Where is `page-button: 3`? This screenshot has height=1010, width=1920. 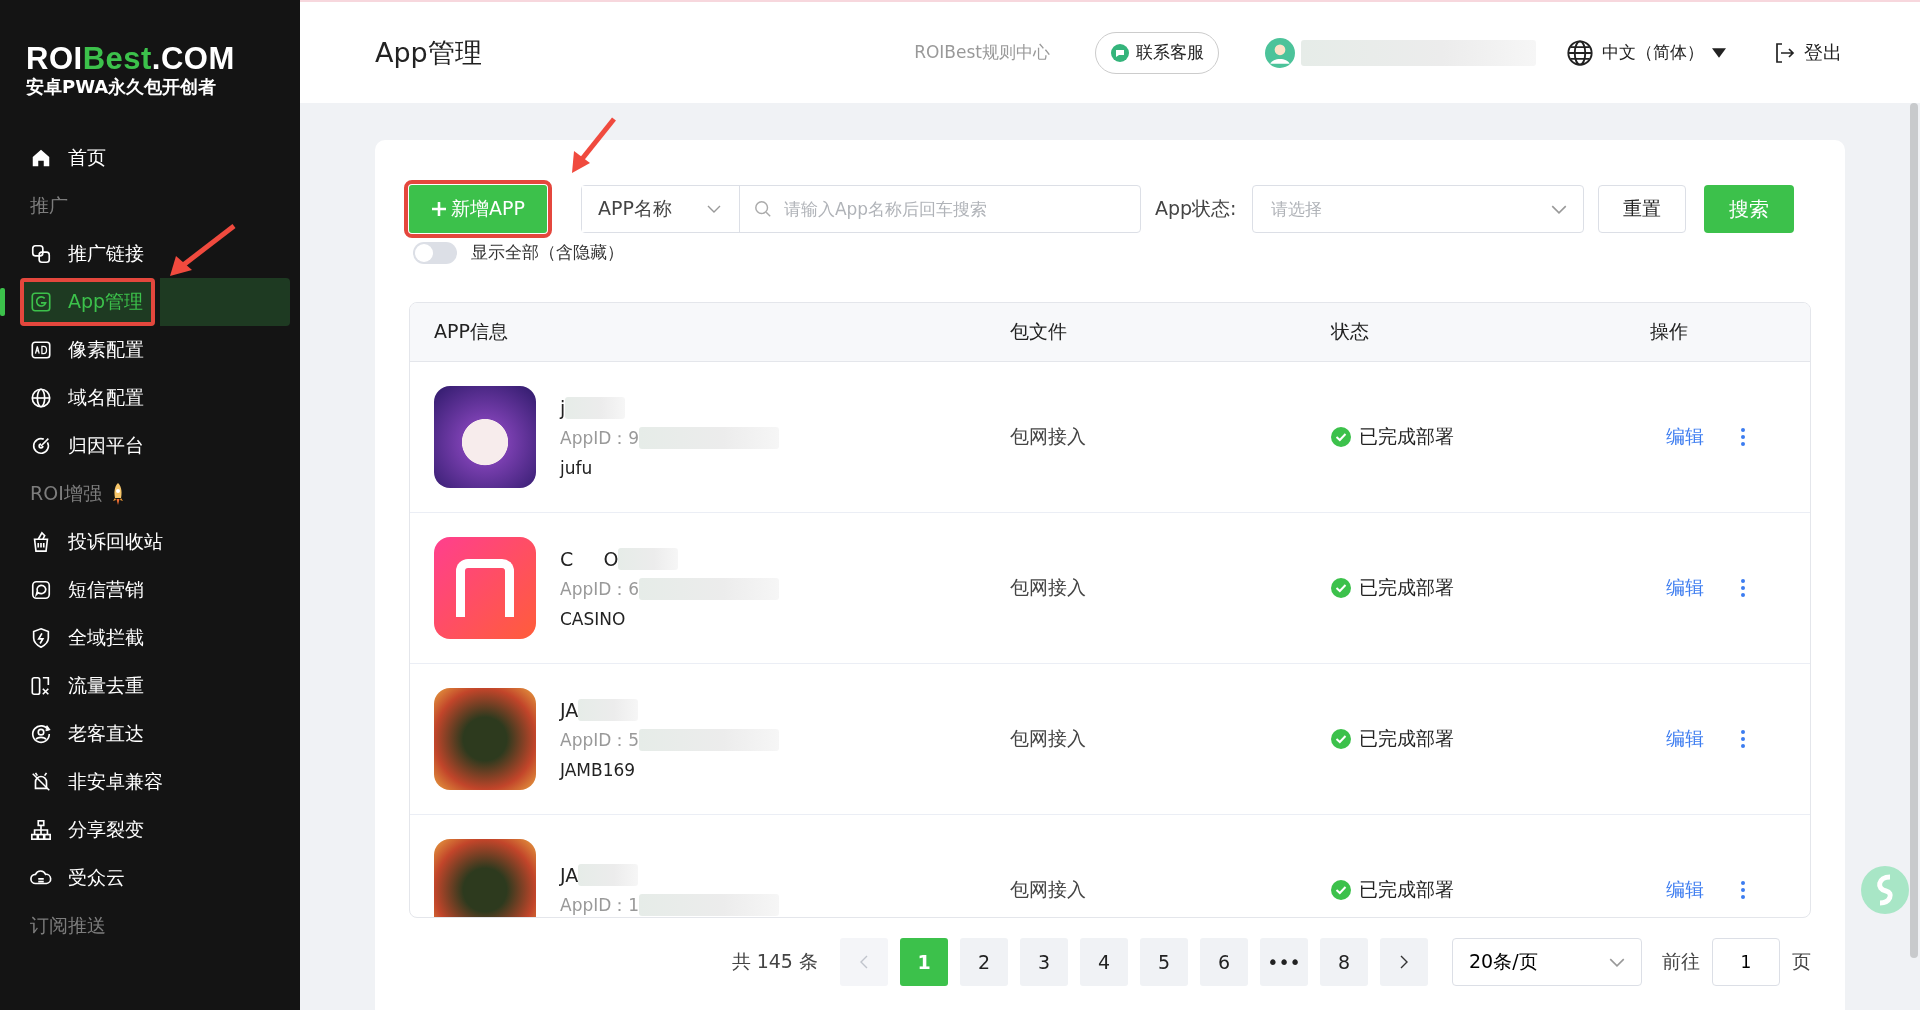
page-button: 3 is located at coordinates (1044, 962).